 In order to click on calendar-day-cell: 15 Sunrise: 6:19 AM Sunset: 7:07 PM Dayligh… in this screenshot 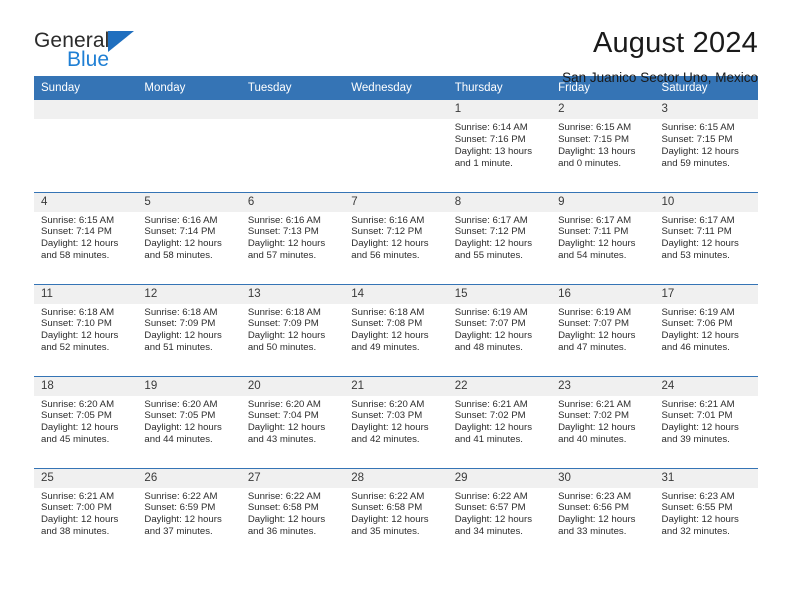, I will do `click(499, 329)`.